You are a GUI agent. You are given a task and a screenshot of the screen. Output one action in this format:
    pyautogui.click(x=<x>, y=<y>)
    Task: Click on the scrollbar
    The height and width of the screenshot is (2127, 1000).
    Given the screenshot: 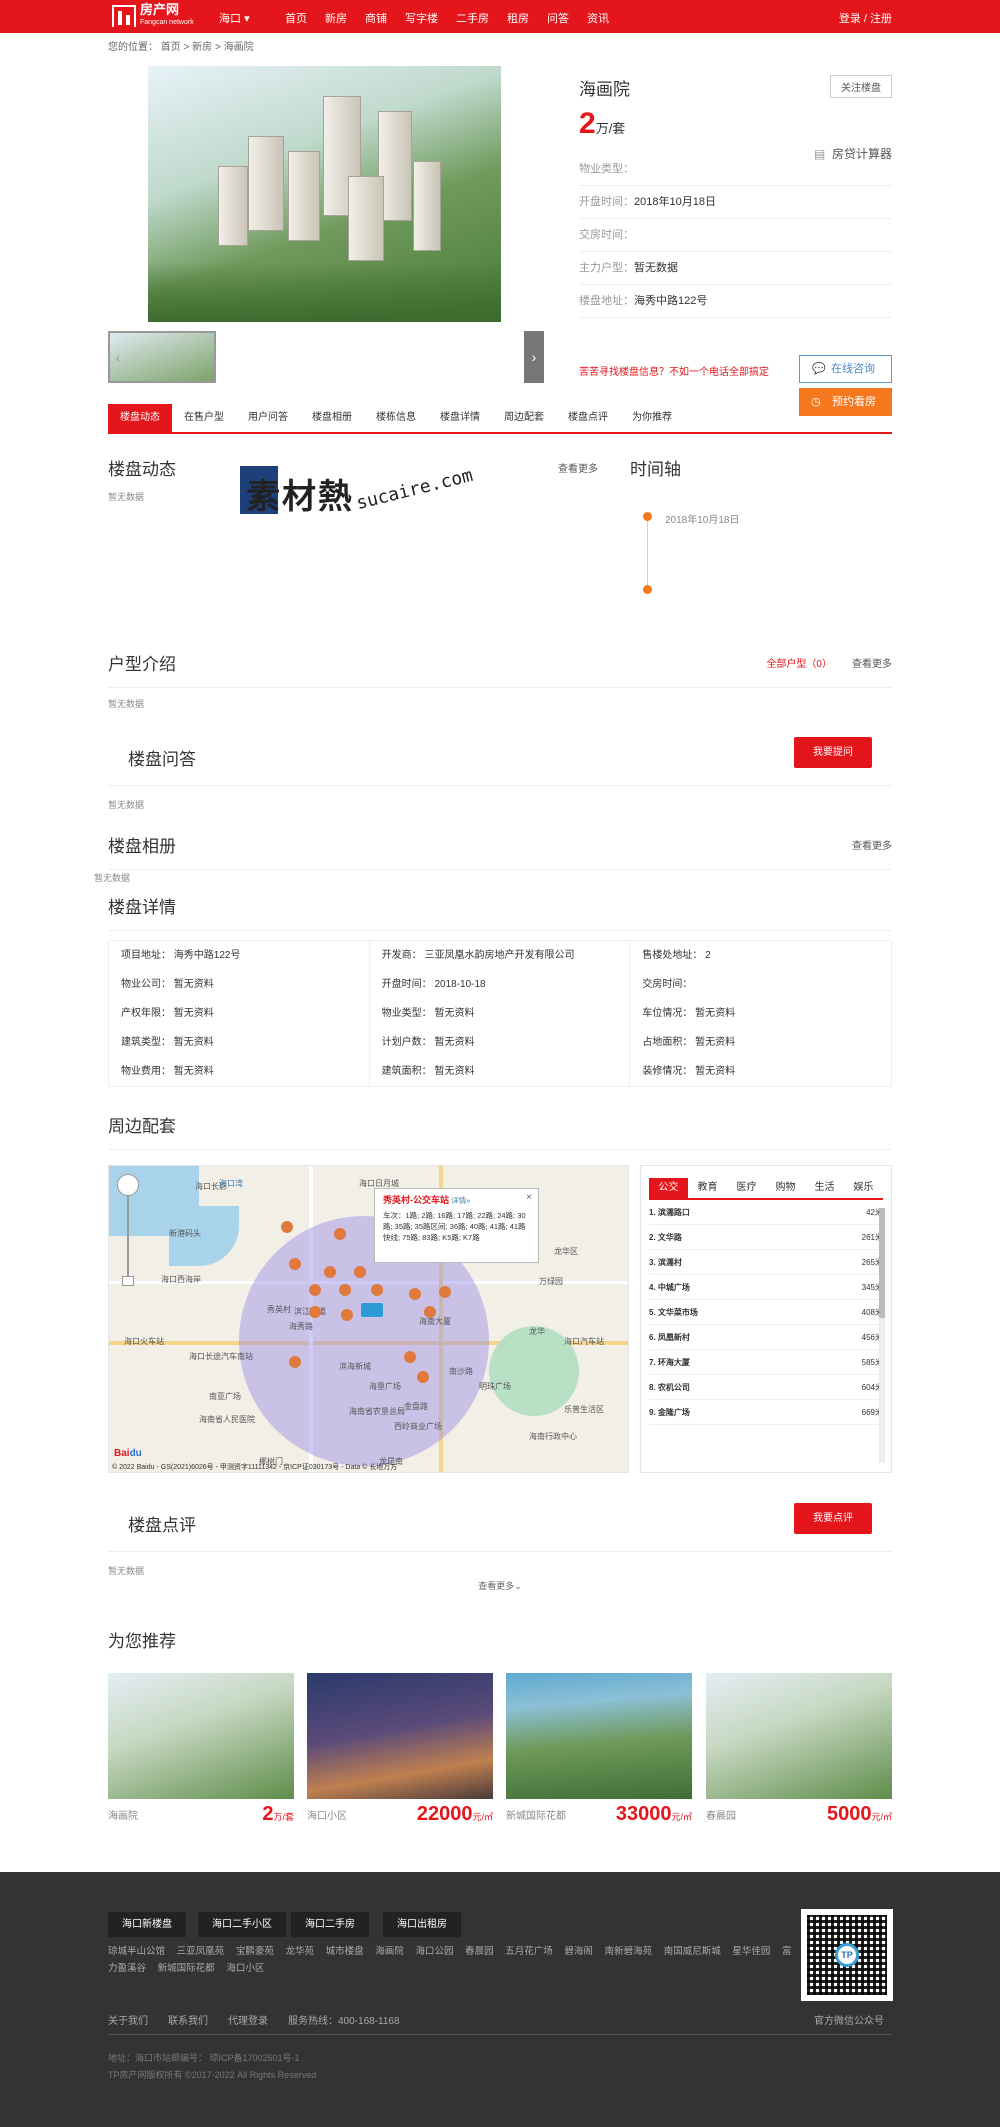 What is the action you would take?
    pyautogui.click(x=882, y=1335)
    